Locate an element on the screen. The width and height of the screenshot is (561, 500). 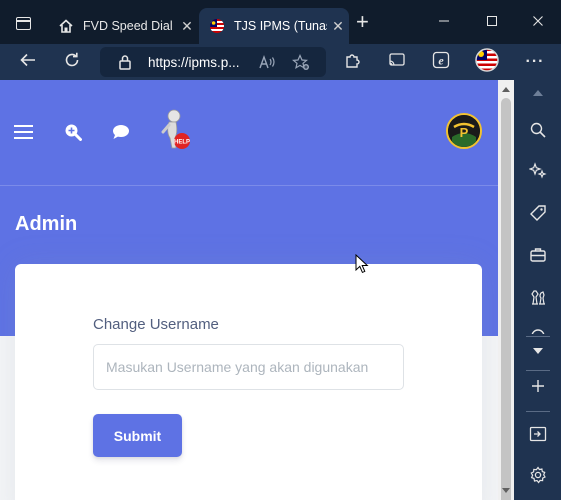
browser-toolbar: https://ipms.p... e ··· is located at coordinates (280, 62).